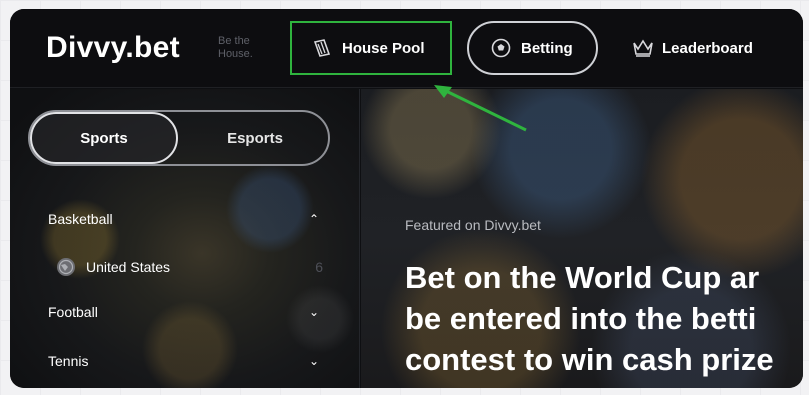  What do you see at coordinates (642, 48) in the screenshot?
I see `crown-icon` at bounding box center [642, 48].